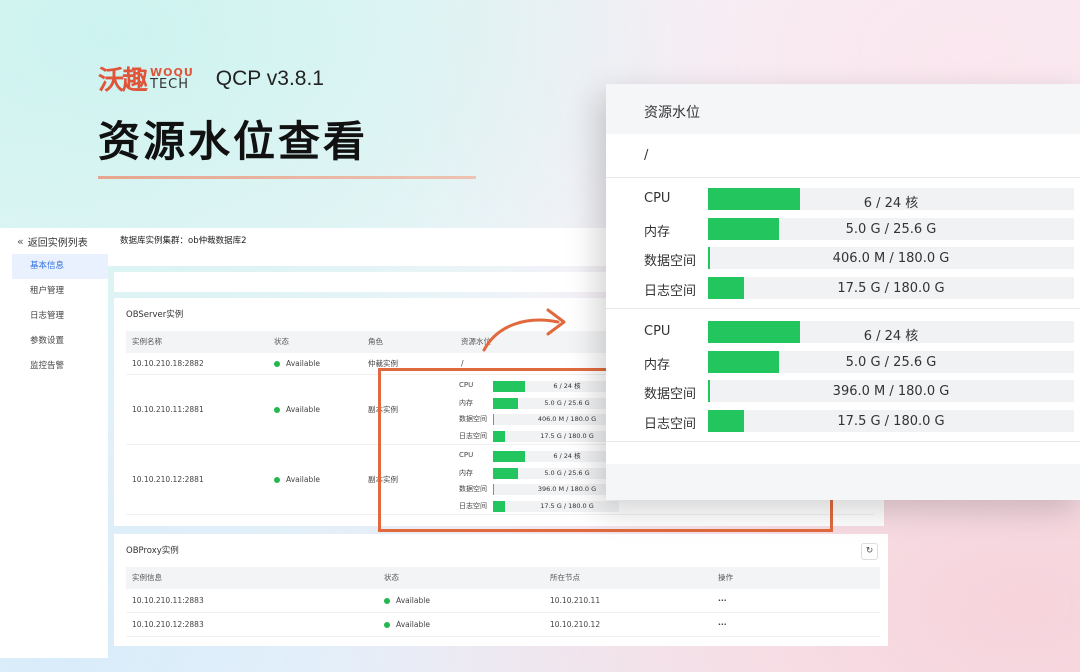  I want to click on proxy-name: 10.10.210.12:2883, so click(168, 624).